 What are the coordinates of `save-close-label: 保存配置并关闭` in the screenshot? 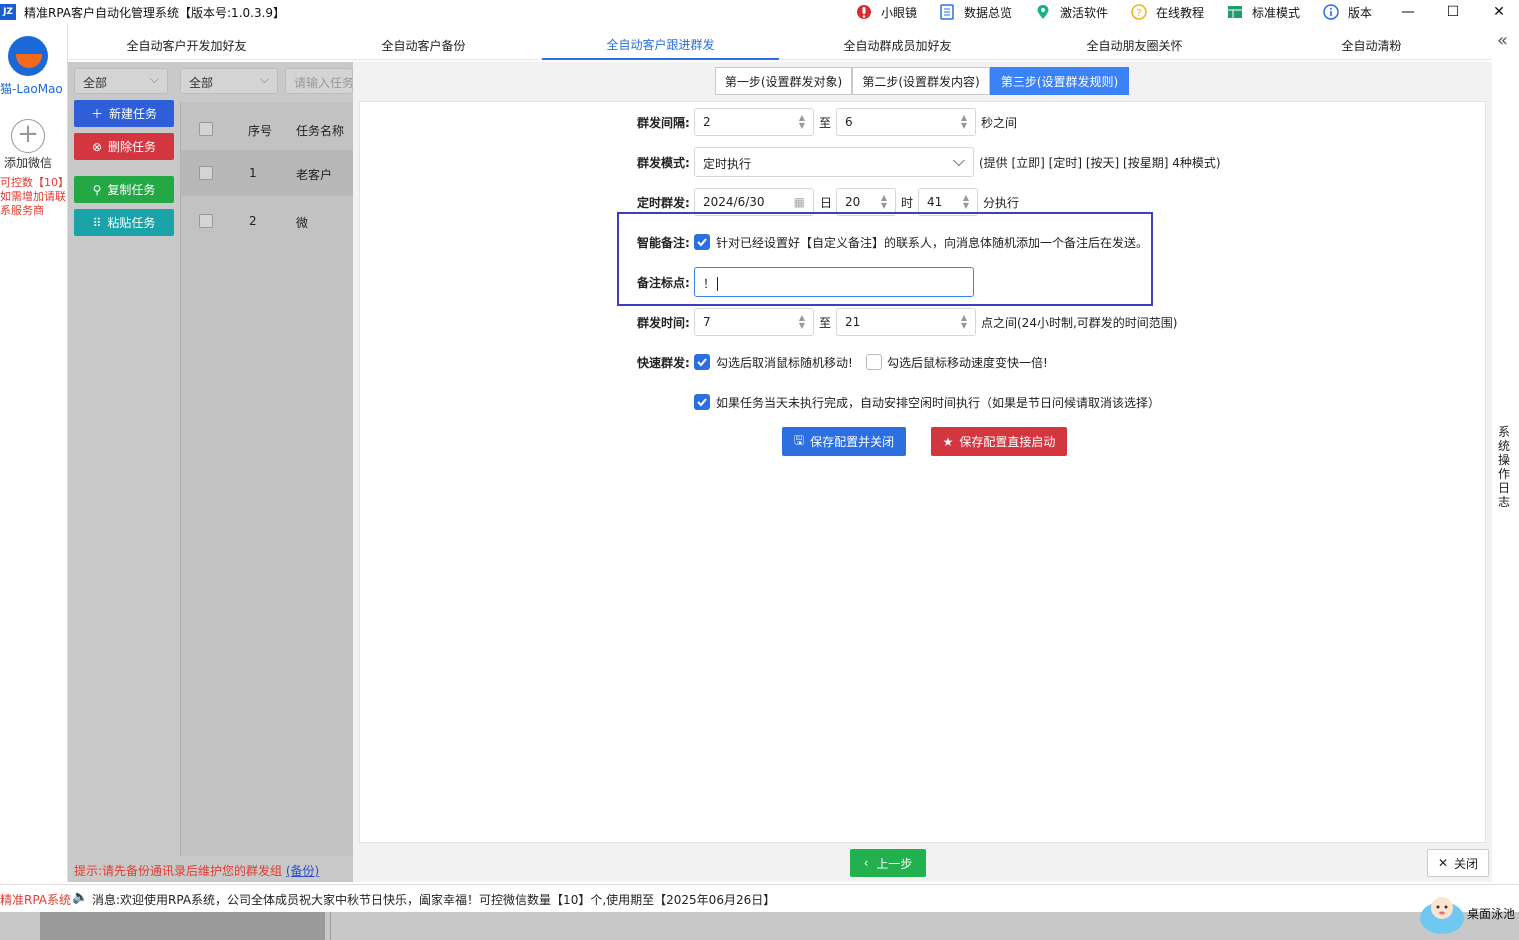 It's located at (852, 442).